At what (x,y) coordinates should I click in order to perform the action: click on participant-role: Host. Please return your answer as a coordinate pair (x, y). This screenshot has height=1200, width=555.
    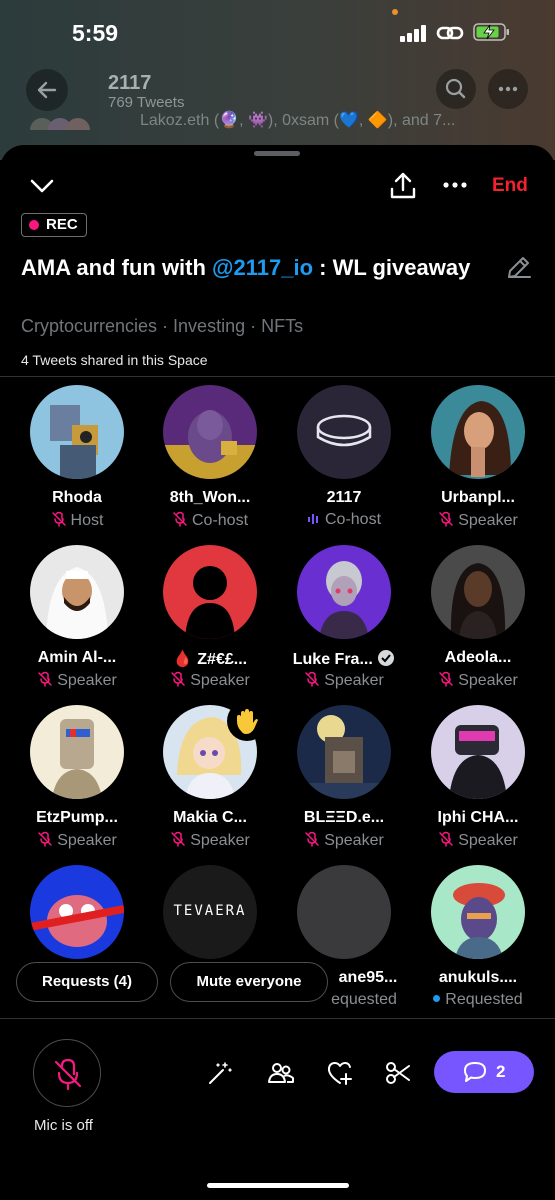
    Looking at the image, I should click on (77, 520).